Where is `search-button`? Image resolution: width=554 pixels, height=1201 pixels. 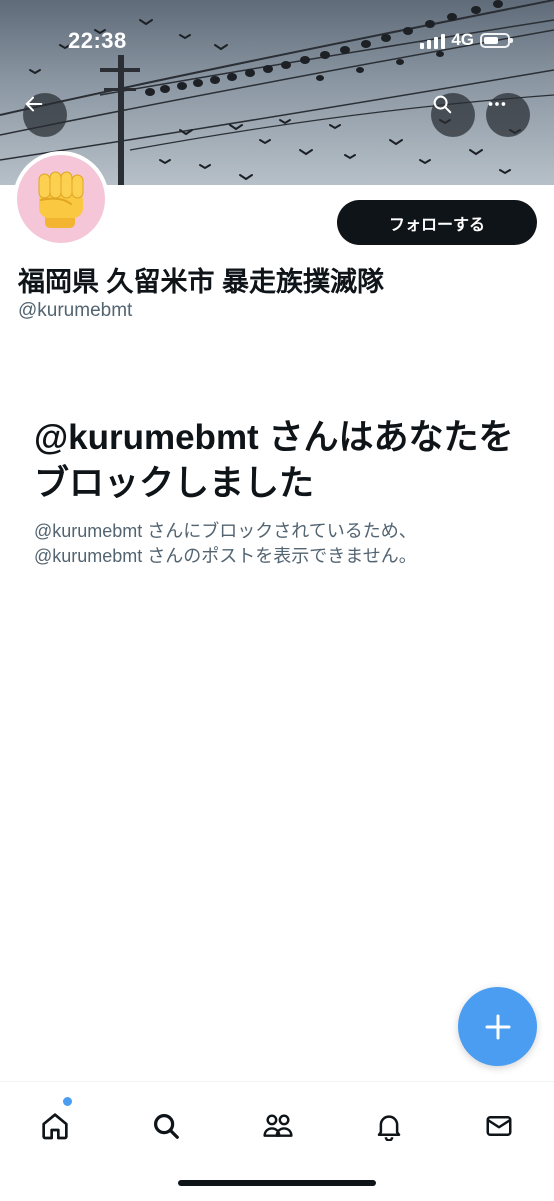
search-button is located at coordinates (453, 115).